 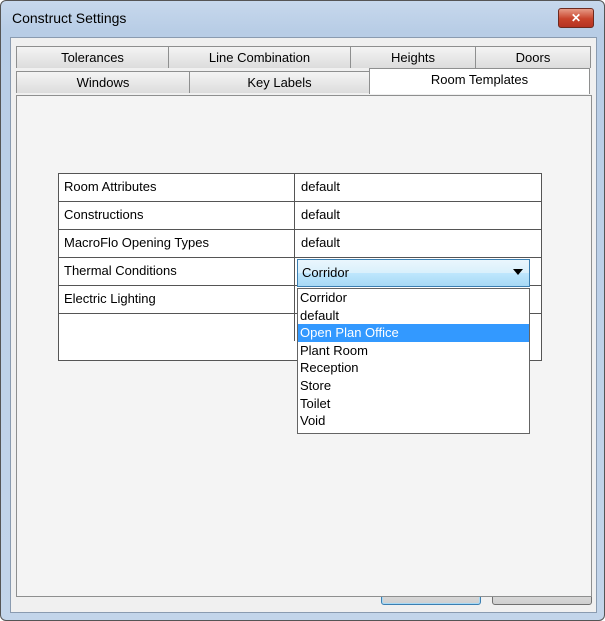 I want to click on dropdown-option-highlighted: Open Plan Office, so click(x=413, y=333).